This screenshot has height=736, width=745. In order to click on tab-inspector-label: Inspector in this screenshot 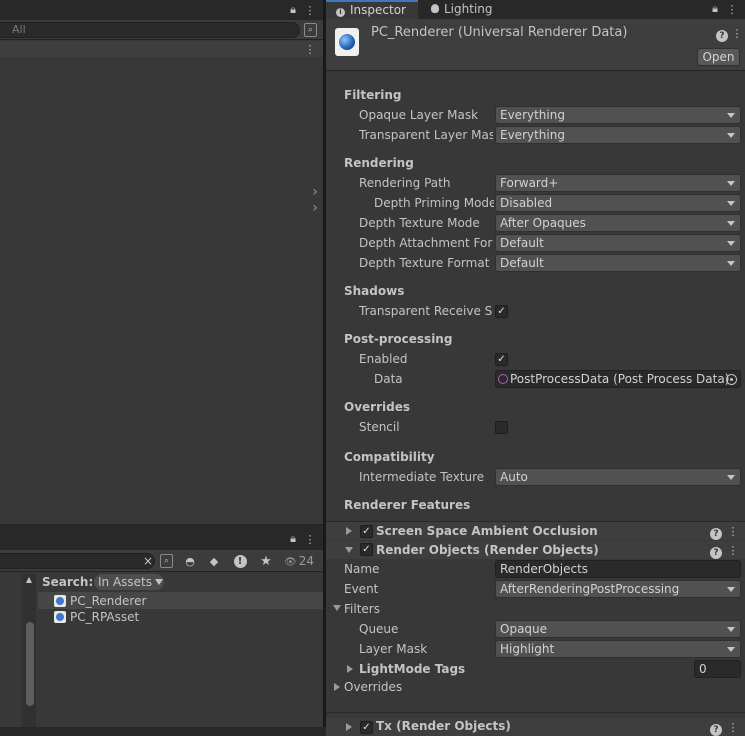, I will do `click(378, 10)`.